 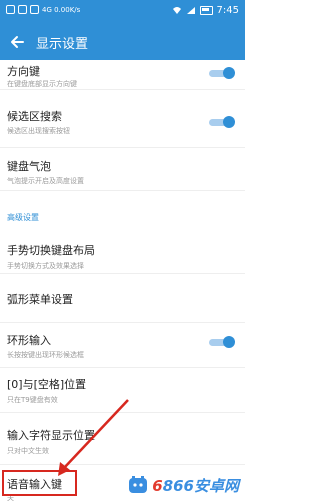 I want to click on setting-key-bubble: 键盘气泡 气泡提示开启及高度设置, so click(x=122, y=169).